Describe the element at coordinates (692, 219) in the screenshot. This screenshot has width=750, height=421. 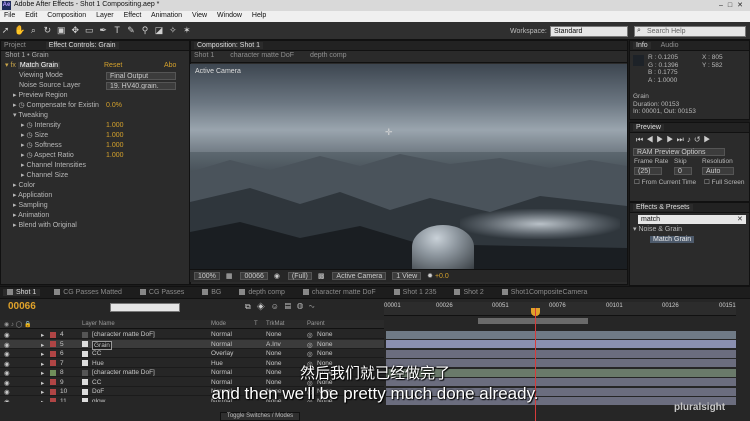
I see `effects-search-input: match` at that location.